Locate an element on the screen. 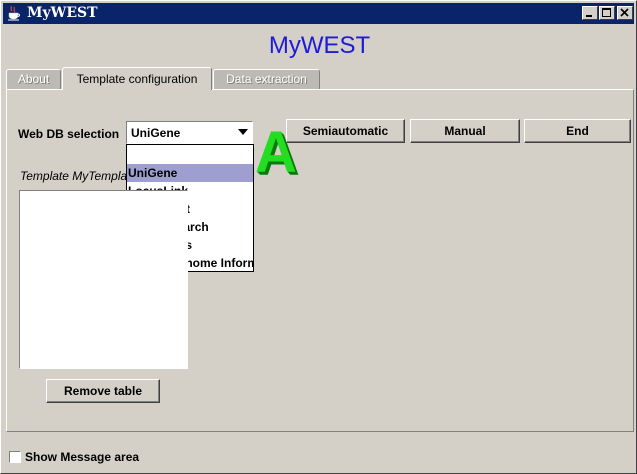 This screenshot has height=474, width=637. web-db-selection-label: Web DB selection is located at coordinates (69, 134).